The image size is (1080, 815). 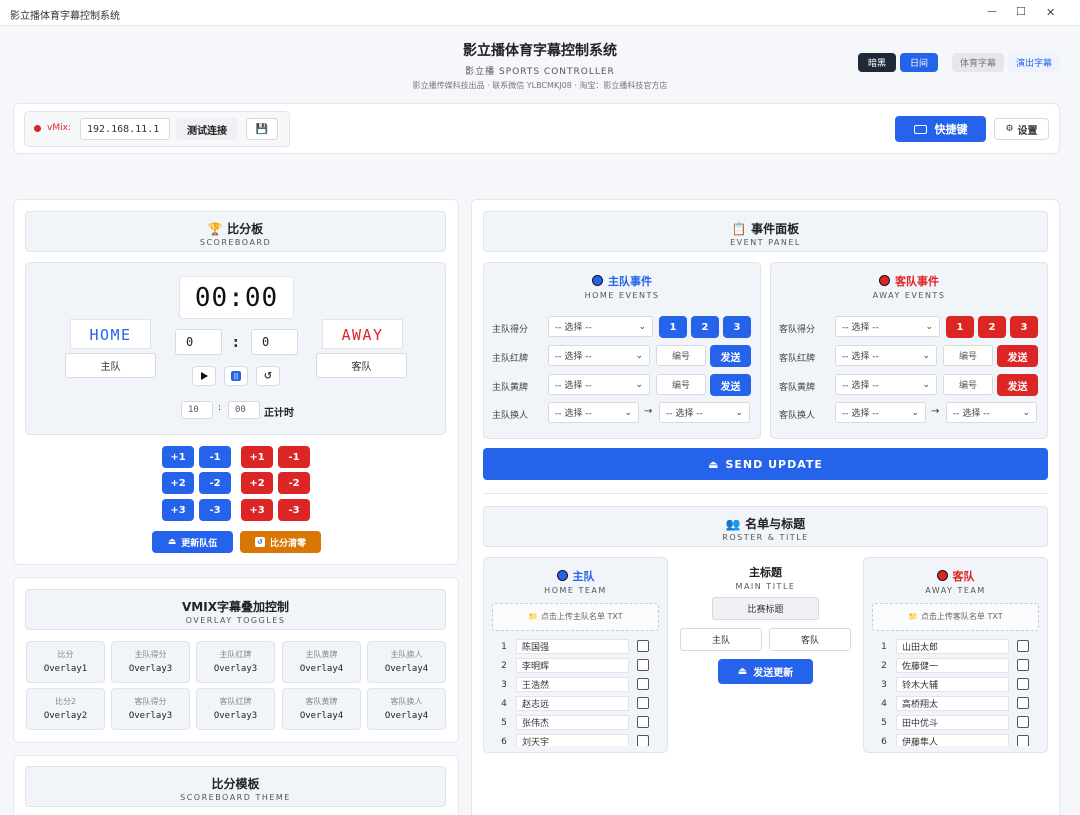 I want to click on away-title-input: 客队, so click(x=810, y=639).